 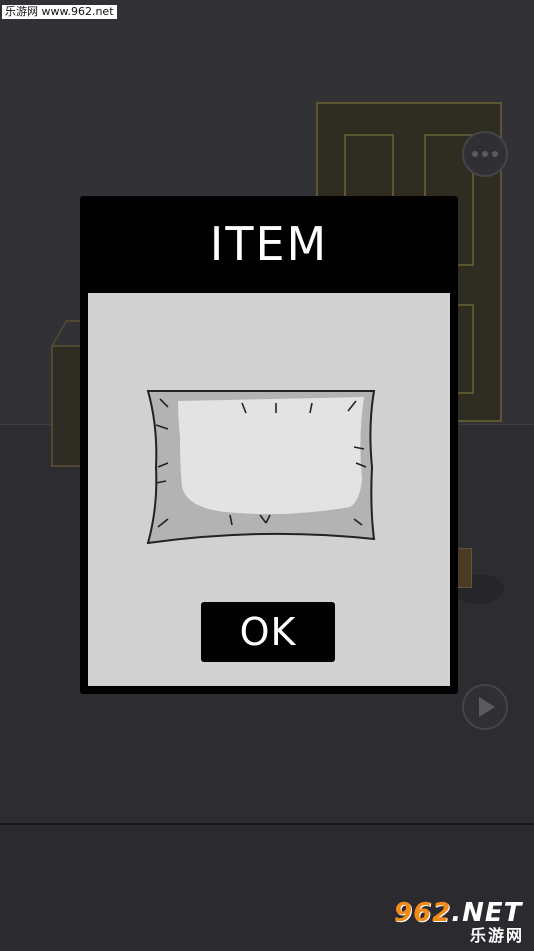 I want to click on site-logo: 962.NET 乐游网, so click(x=462, y=921).